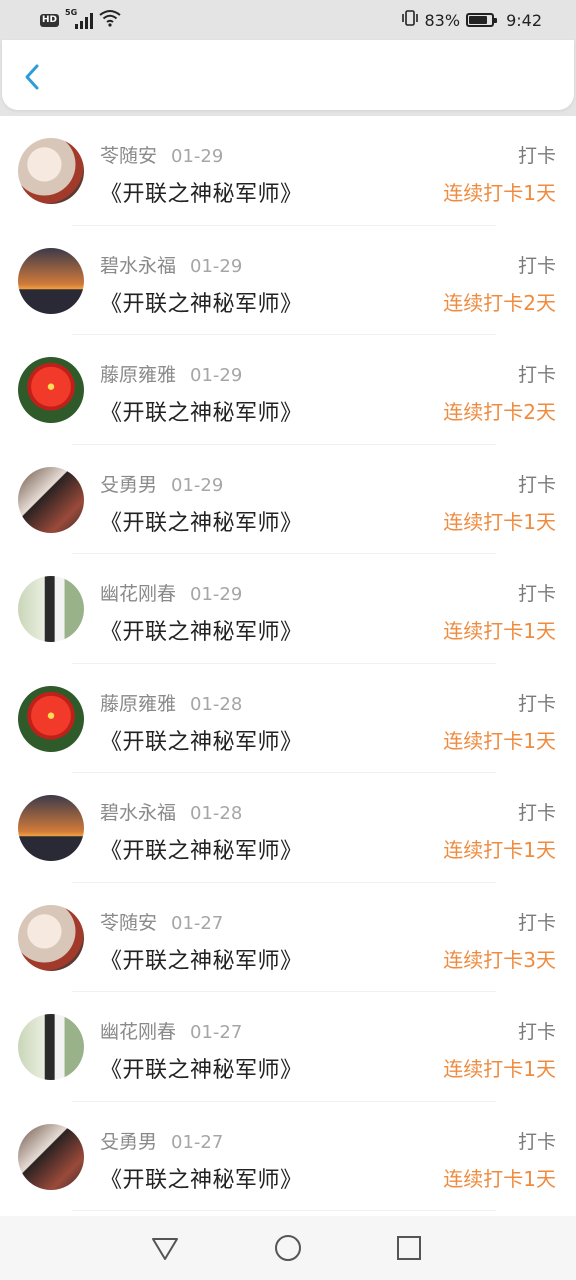 This screenshot has width=576, height=1280. I want to click on chevron-left-icon, so click(32, 77).